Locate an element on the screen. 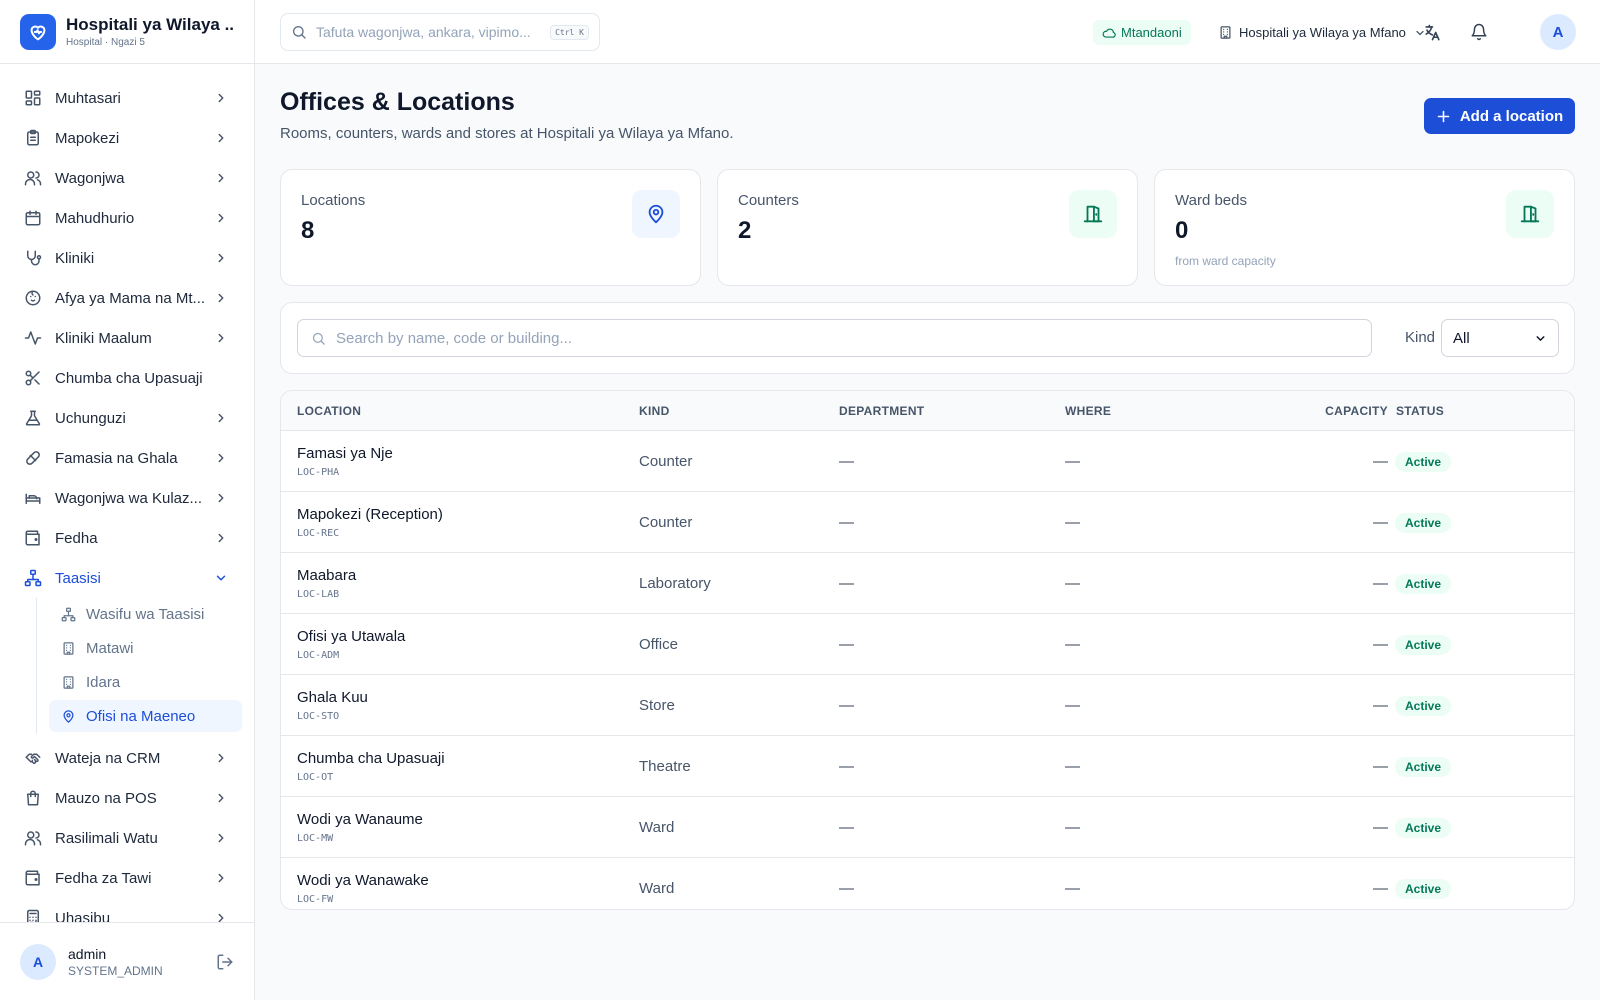 The height and width of the screenshot is (1000, 1600). column-header-status: STATUS is located at coordinates (1420, 411).